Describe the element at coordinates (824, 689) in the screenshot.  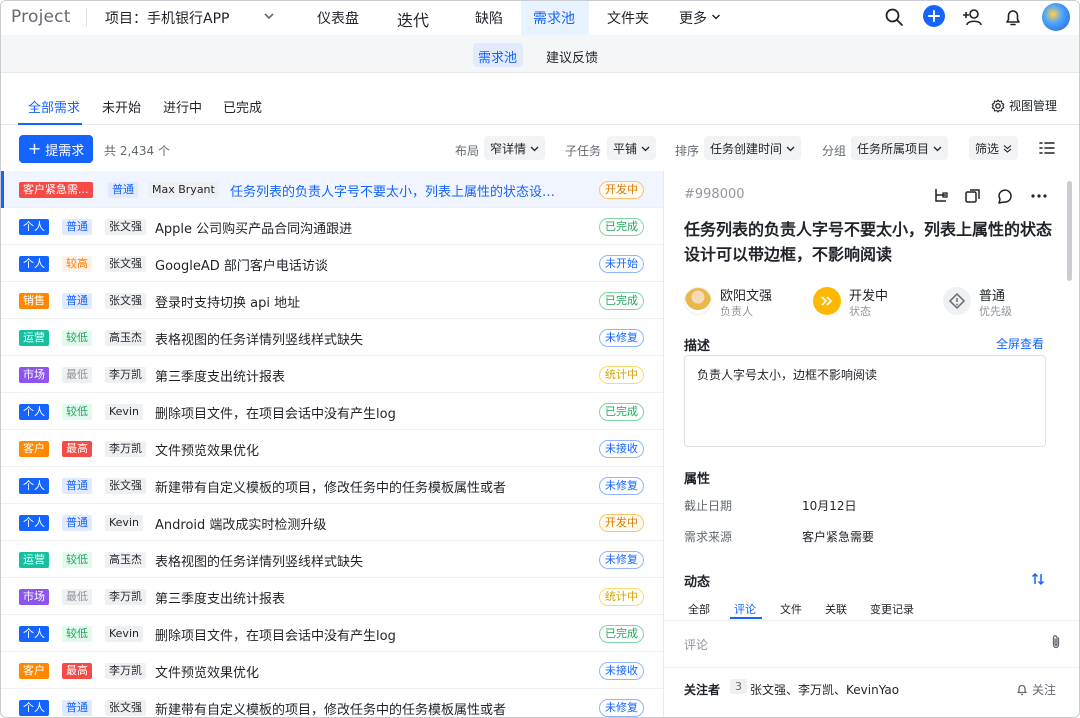
I see `followers-list: 张文强、李万凯、KevinYao` at that location.